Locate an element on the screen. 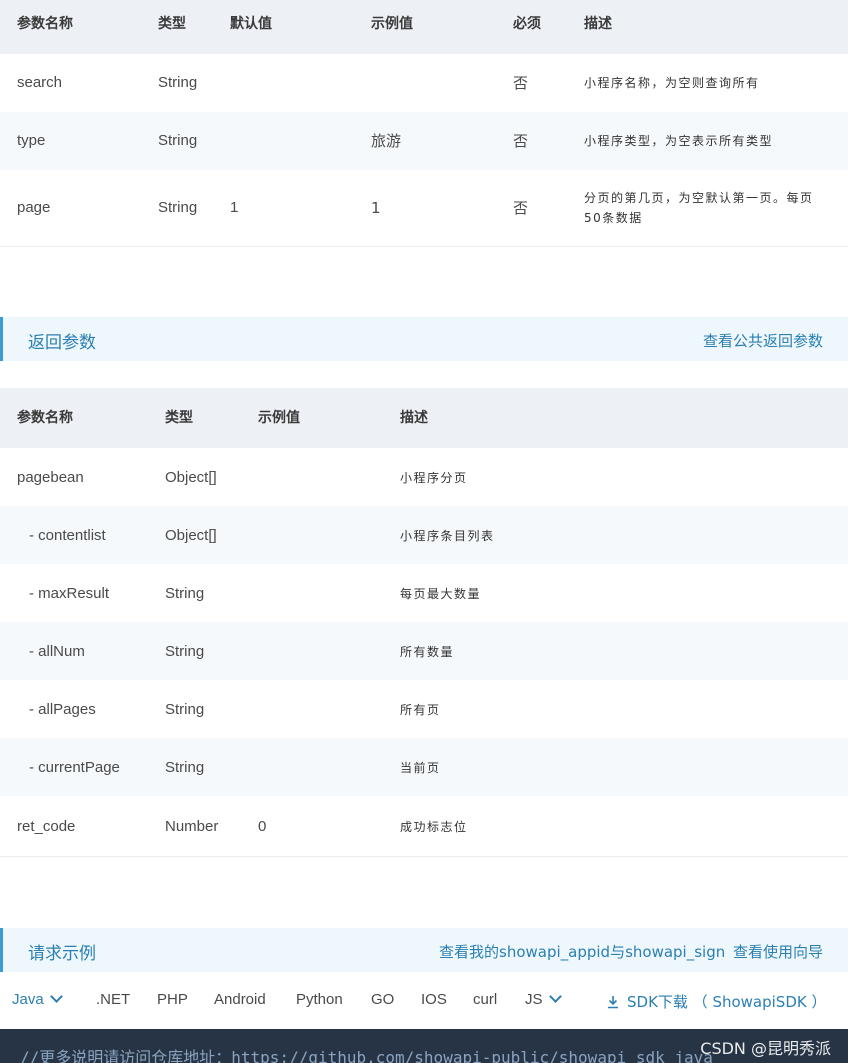  table-row: - contentlist Object[] 小程序条目列表 is located at coordinates (424, 535).